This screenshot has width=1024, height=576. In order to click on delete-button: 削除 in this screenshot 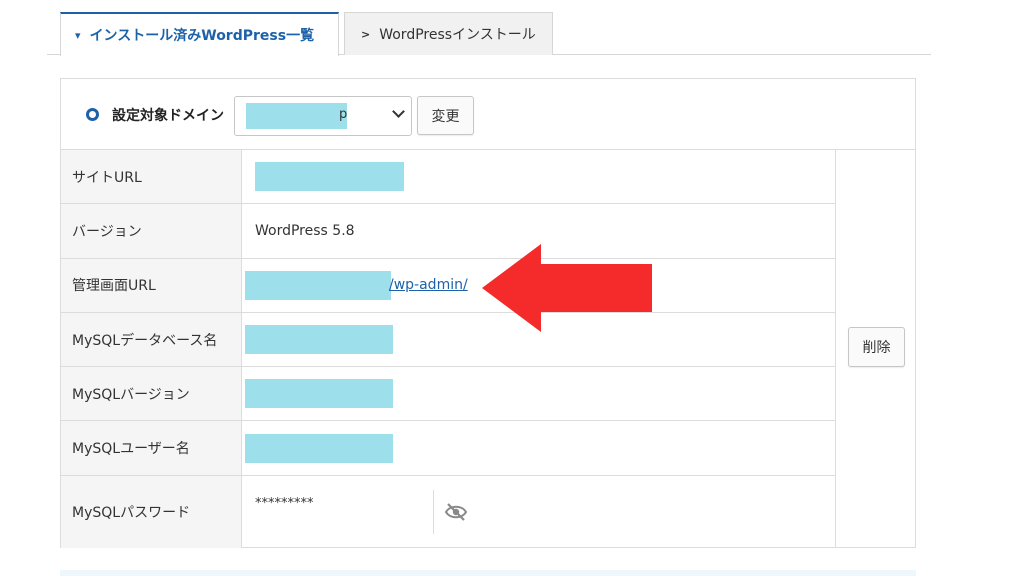, I will do `click(876, 347)`.